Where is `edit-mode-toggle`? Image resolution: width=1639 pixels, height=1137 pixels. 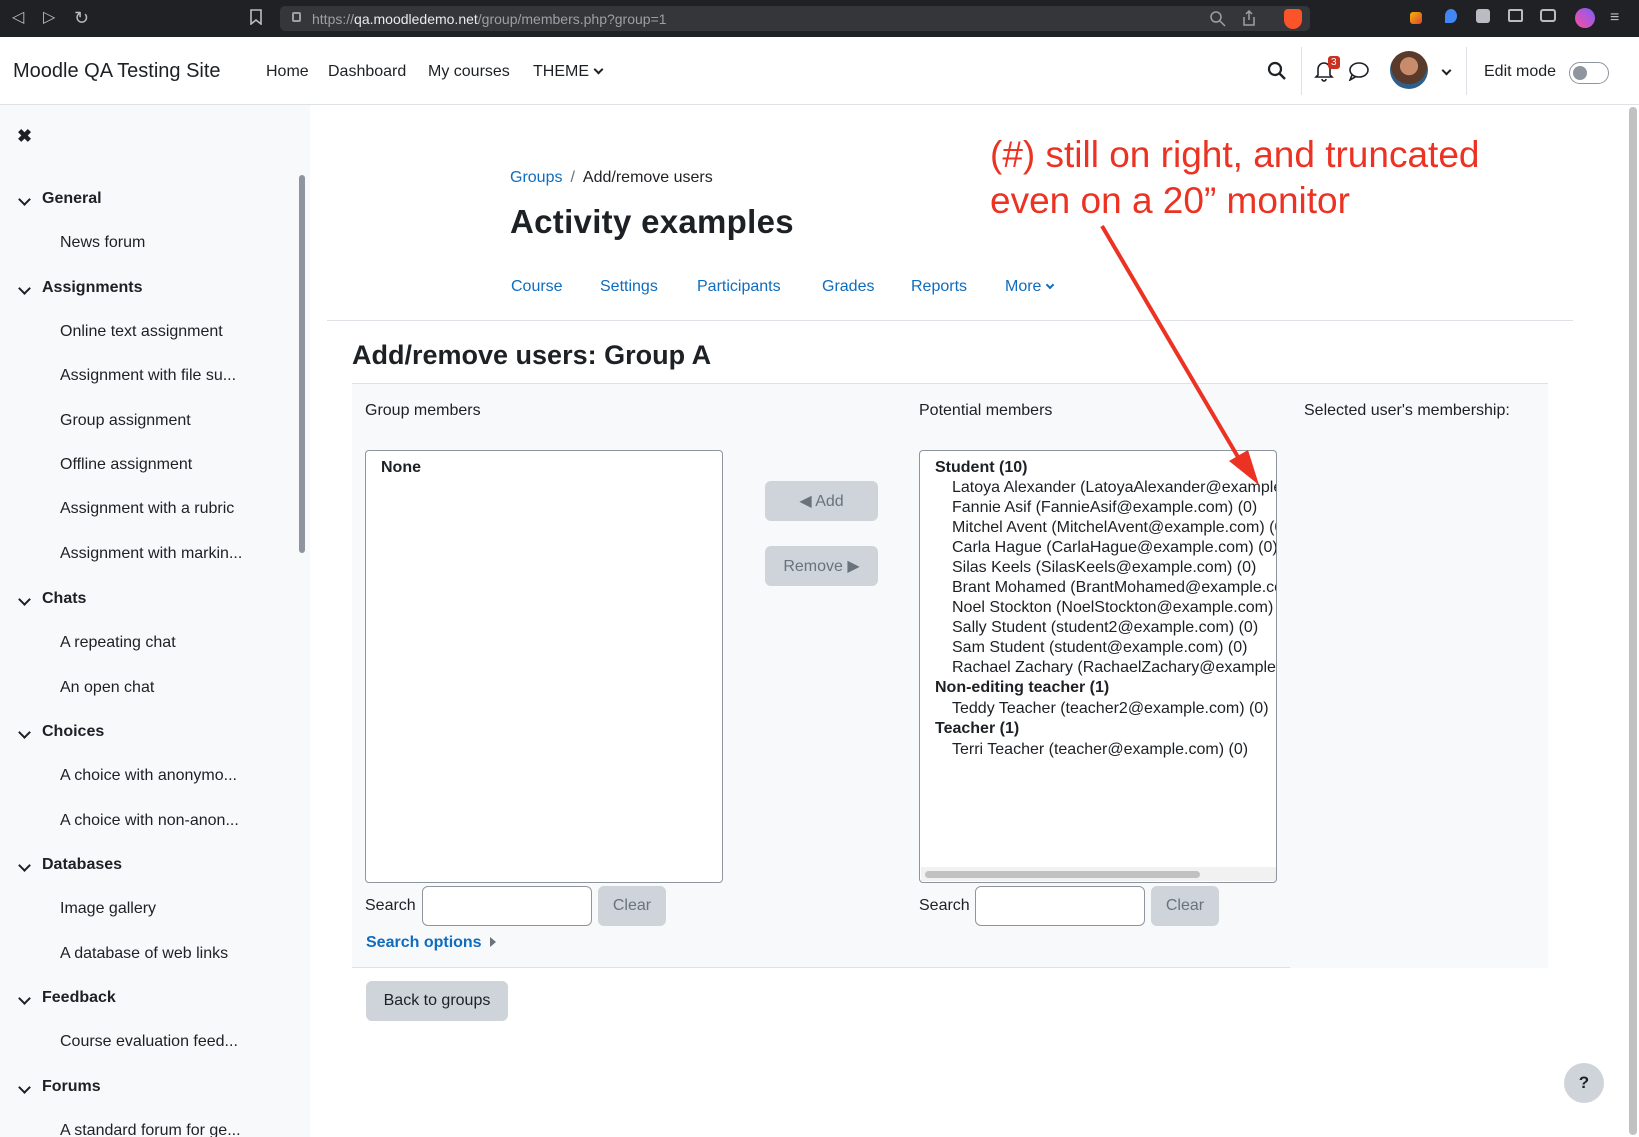 edit-mode-toggle is located at coordinates (1589, 73).